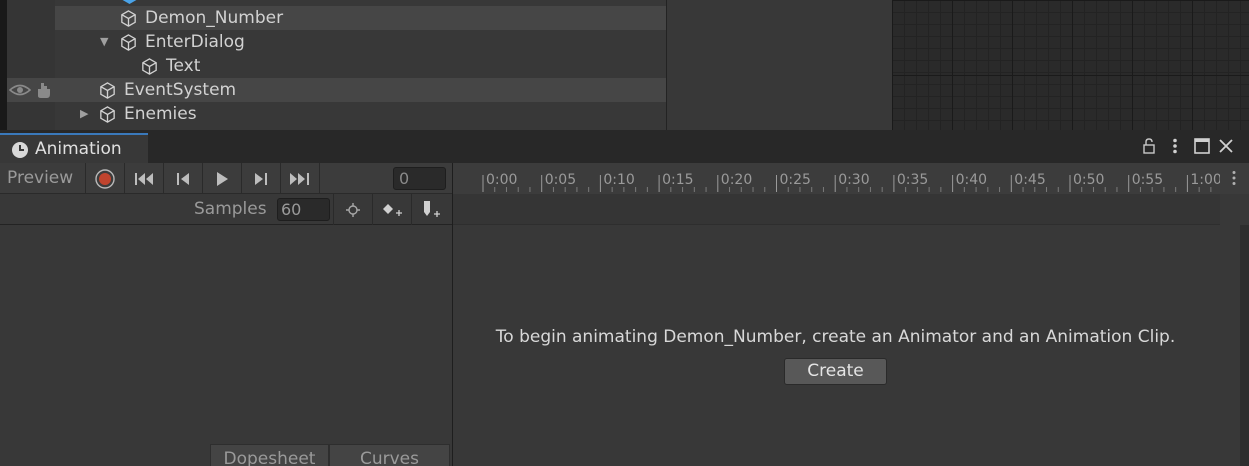  Describe the element at coordinates (43, 178) in the screenshot. I see `preview-button: Preview` at that location.